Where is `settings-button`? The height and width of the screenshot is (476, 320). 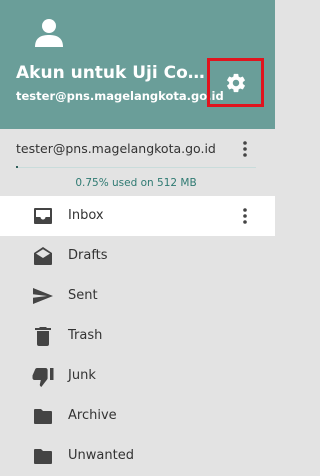 settings-button is located at coordinates (235, 82).